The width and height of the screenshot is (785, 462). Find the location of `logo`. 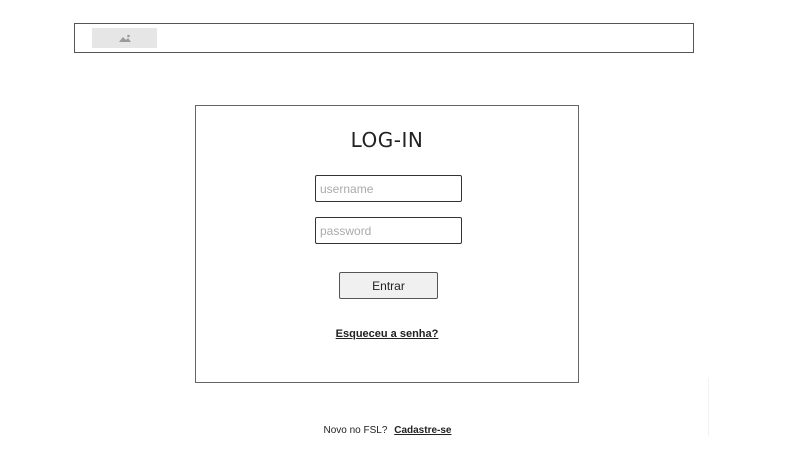

logo is located at coordinates (124, 38).